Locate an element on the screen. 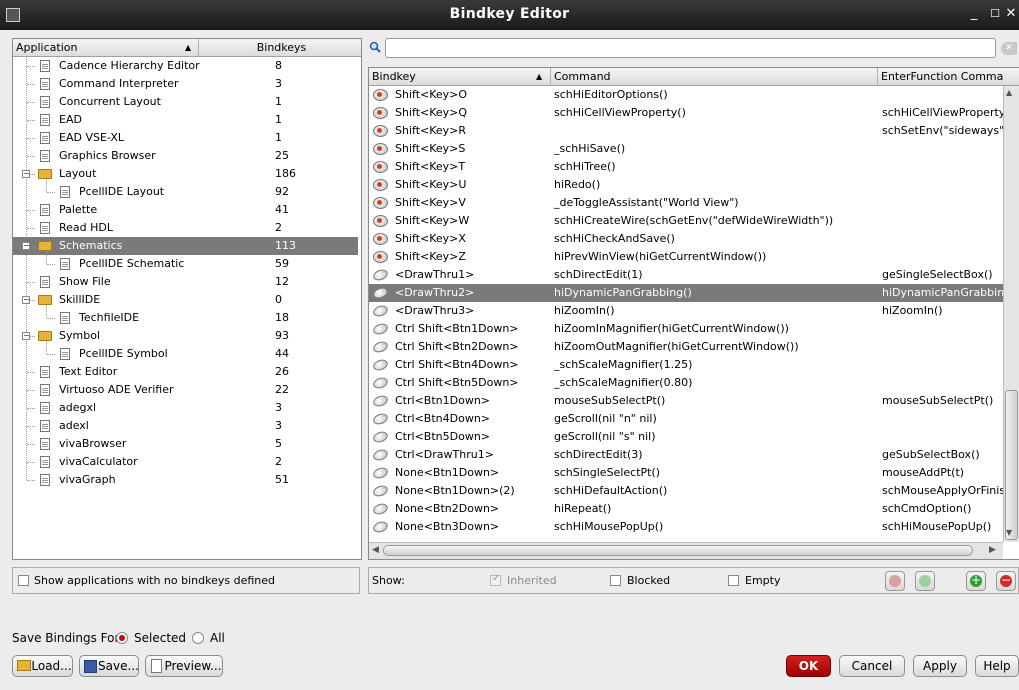  column-enter-function: EnterFunction Comma is located at coordinates (948, 76).